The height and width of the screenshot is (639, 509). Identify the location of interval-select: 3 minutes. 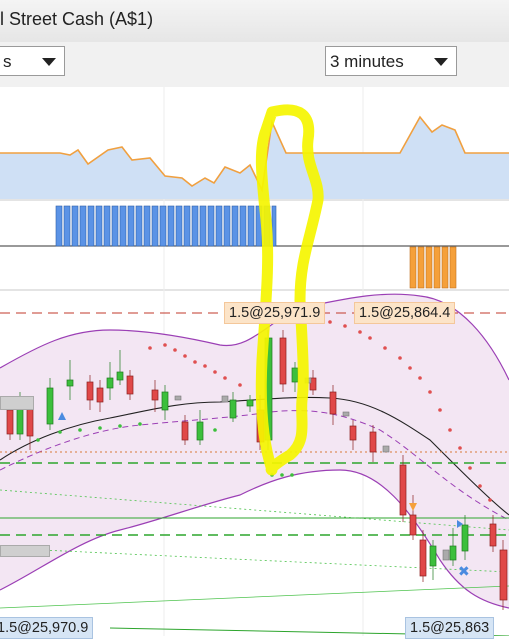
(391, 61).